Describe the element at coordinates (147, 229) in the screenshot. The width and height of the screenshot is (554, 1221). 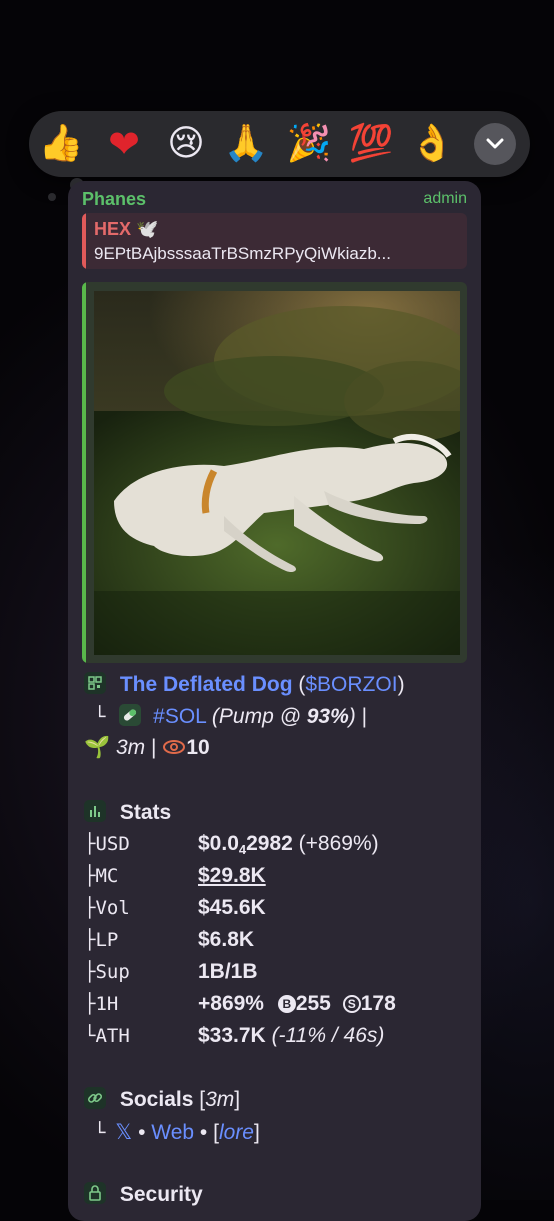
I see `dove-icon: 🕊️` at that location.